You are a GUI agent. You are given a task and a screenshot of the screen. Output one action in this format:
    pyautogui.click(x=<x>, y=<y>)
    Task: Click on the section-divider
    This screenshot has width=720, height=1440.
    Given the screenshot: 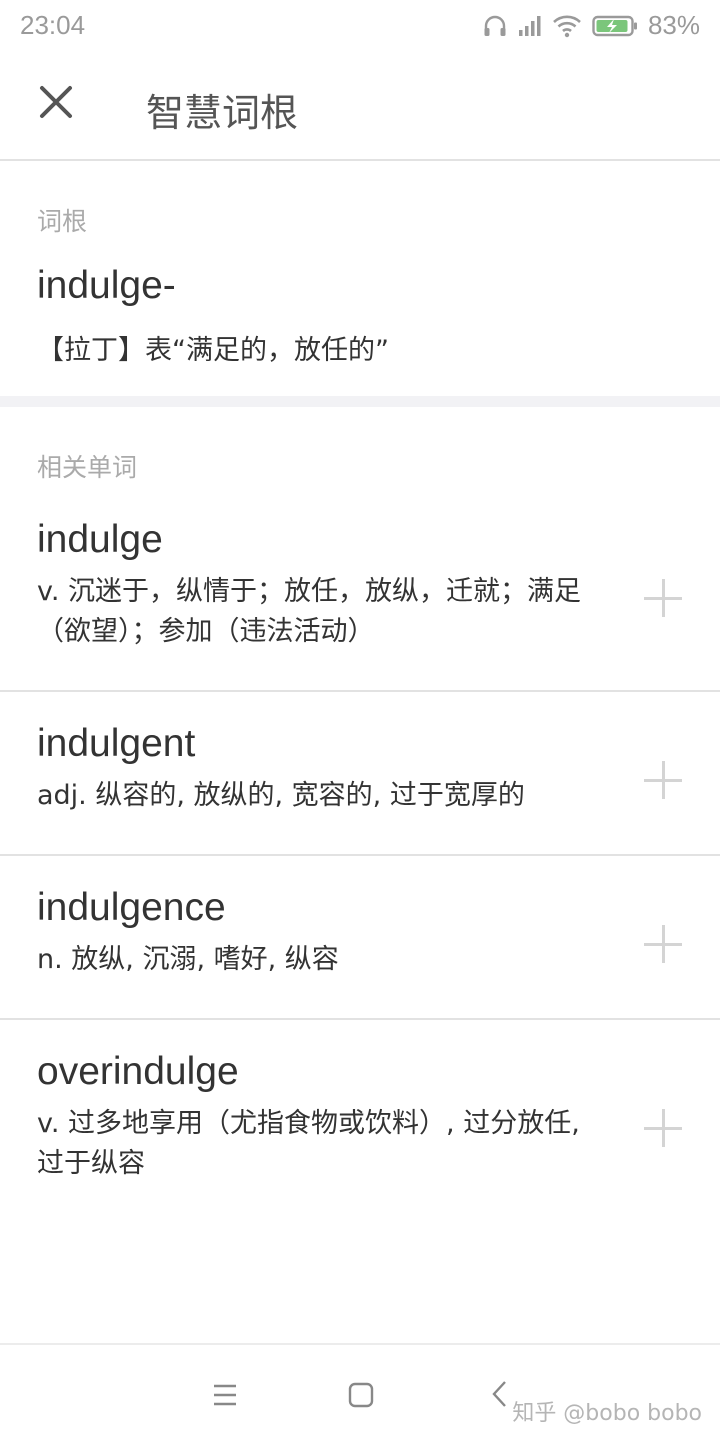 What is the action you would take?
    pyautogui.click(x=360, y=401)
    